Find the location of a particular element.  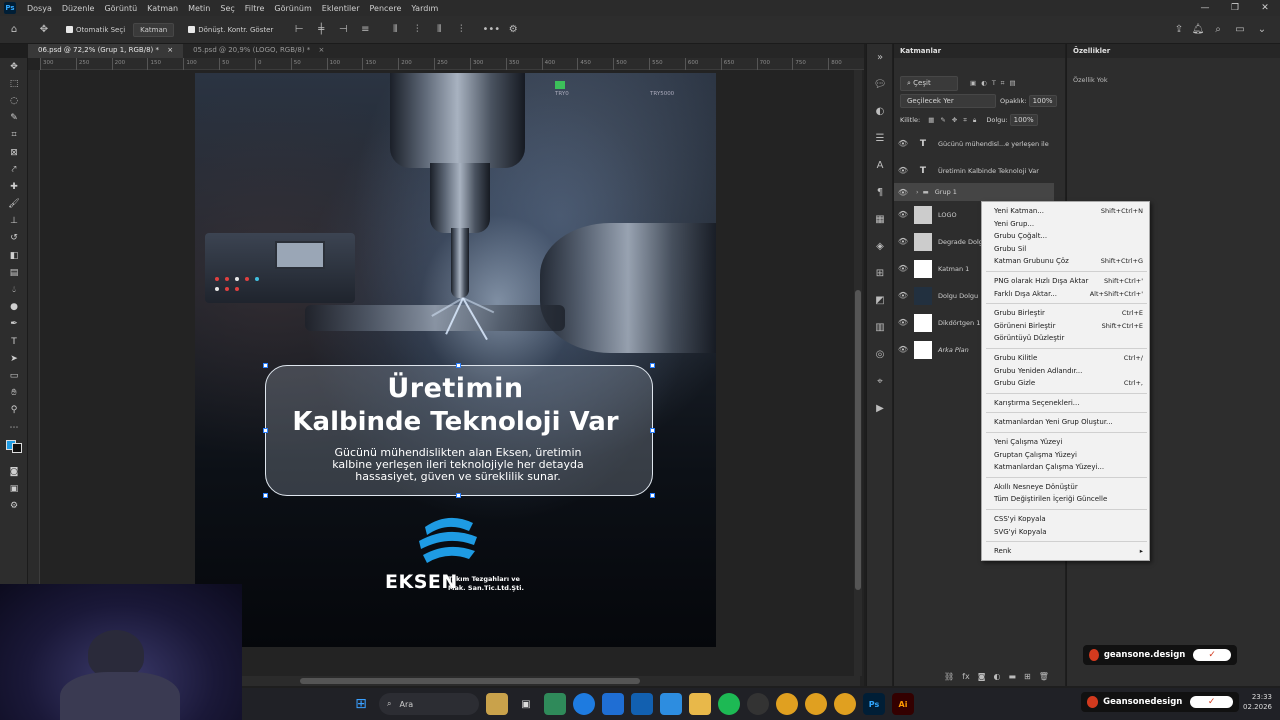

mask-icon: ◙ is located at coordinates (982, 676).